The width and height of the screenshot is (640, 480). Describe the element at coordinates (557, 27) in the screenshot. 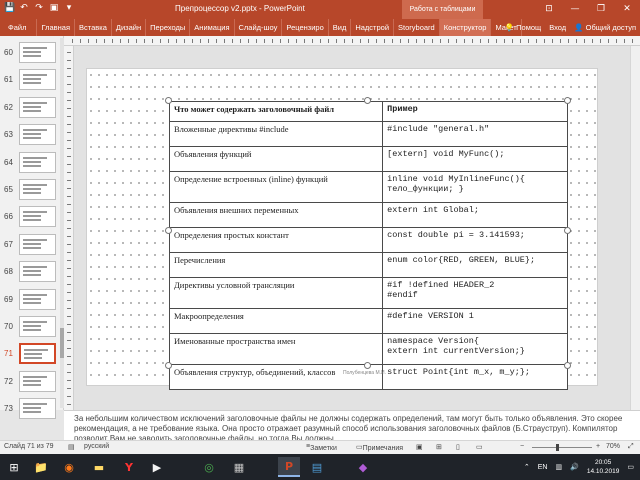

I see `signin-link: Вход` at that location.